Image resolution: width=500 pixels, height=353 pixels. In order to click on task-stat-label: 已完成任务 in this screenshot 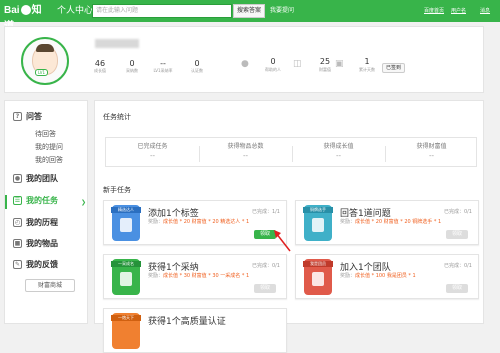, I will do `click(152, 146)`.